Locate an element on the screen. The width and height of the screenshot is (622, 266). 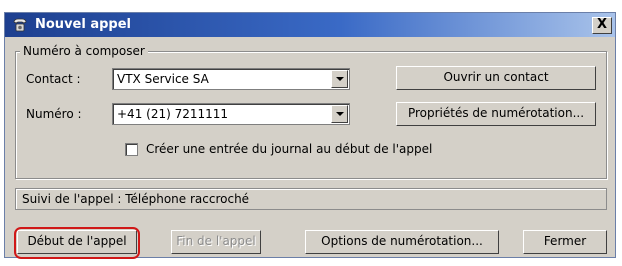
numero-value: +41 (21) 7211111 is located at coordinates (173, 114).